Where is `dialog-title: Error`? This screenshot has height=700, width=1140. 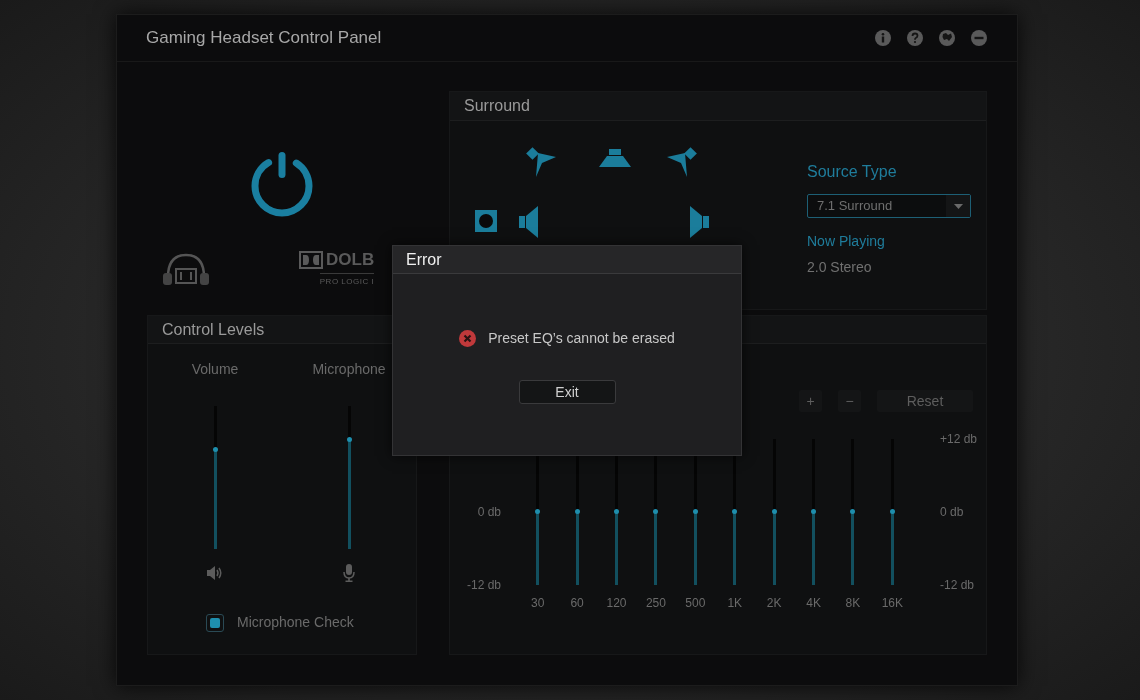 dialog-title: Error is located at coordinates (424, 259).